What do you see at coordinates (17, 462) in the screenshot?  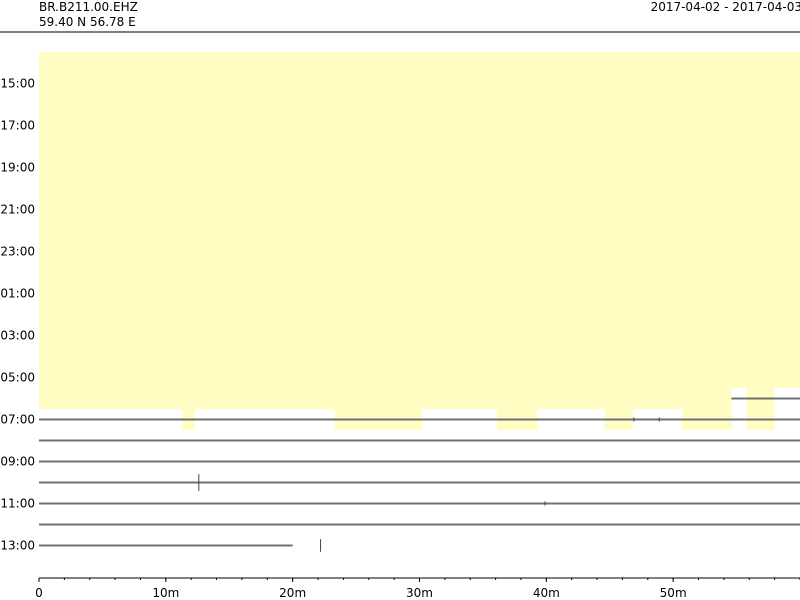 I see `y-tick-label: 09:00` at bounding box center [17, 462].